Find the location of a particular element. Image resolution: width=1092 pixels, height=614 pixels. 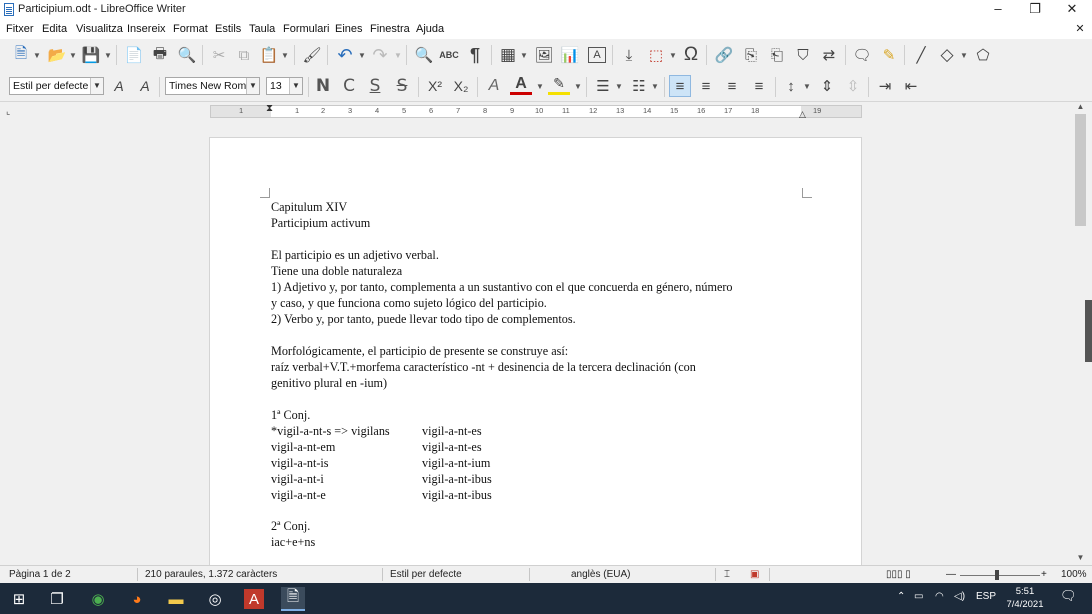

open-folder-icon: 📂 is located at coordinates (57, 55).